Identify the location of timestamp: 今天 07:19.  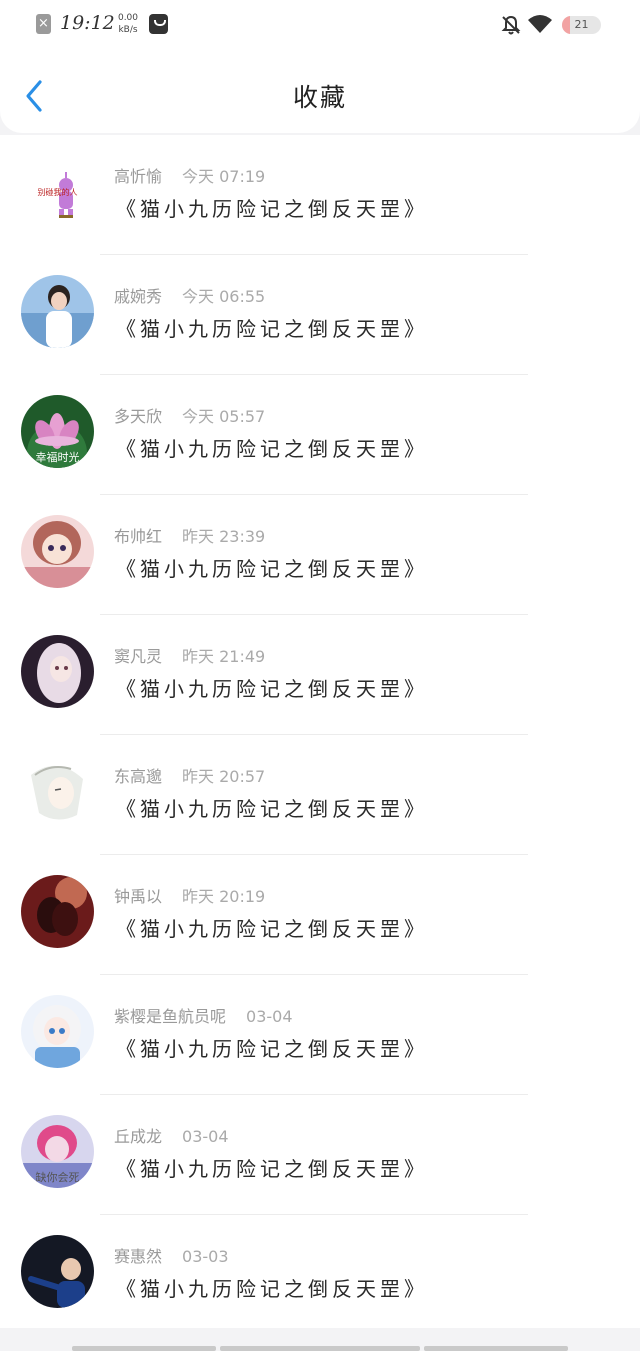
(224, 176).